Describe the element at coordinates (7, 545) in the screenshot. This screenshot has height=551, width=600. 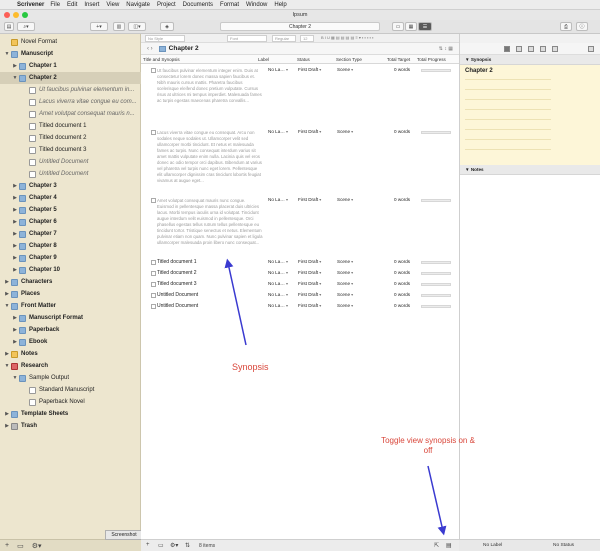
I see `add-item-icon: +` at that location.